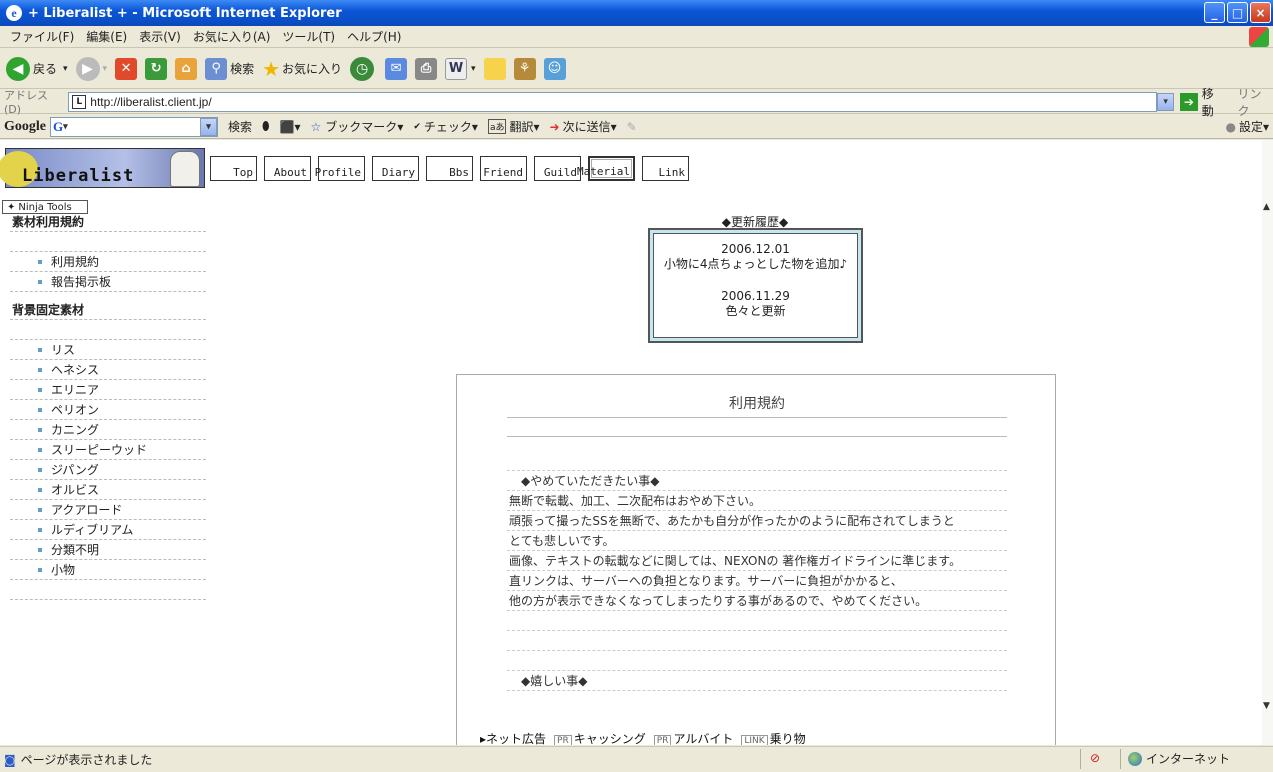 Image resolution: width=1273 pixels, height=772 pixels. What do you see at coordinates (11, 207) in the screenshot?
I see `ninja-star-icon: ✦` at bounding box center [11, 207].